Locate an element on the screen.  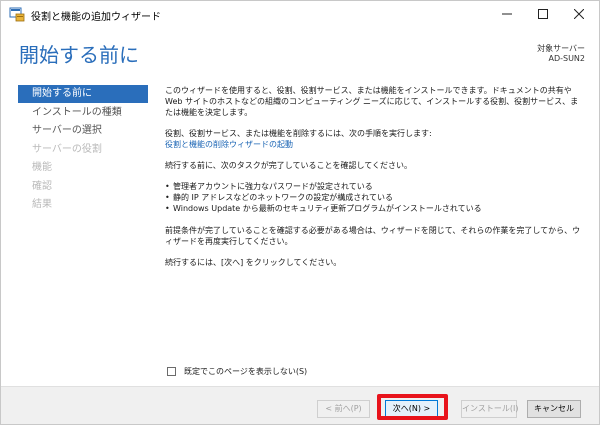
skip-page-label: 既定でこのページを表示しない(S) is located at coordinates (246, 371).